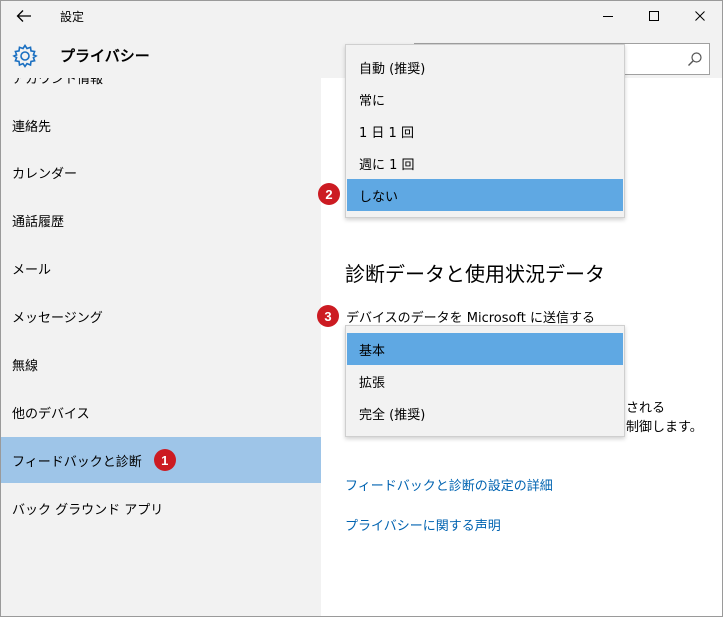 The width and height of the screenshot is (723, 617). What do you see at coordinates (485, 195) in the screenshot?
I see `dropdown-option-never: しない` at bounding box center [485, 195].